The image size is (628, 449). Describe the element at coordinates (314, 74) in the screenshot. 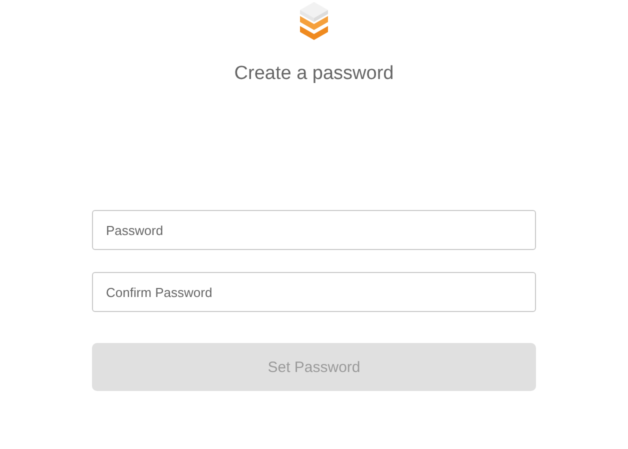

I see `page-title: Create a password` at that location.